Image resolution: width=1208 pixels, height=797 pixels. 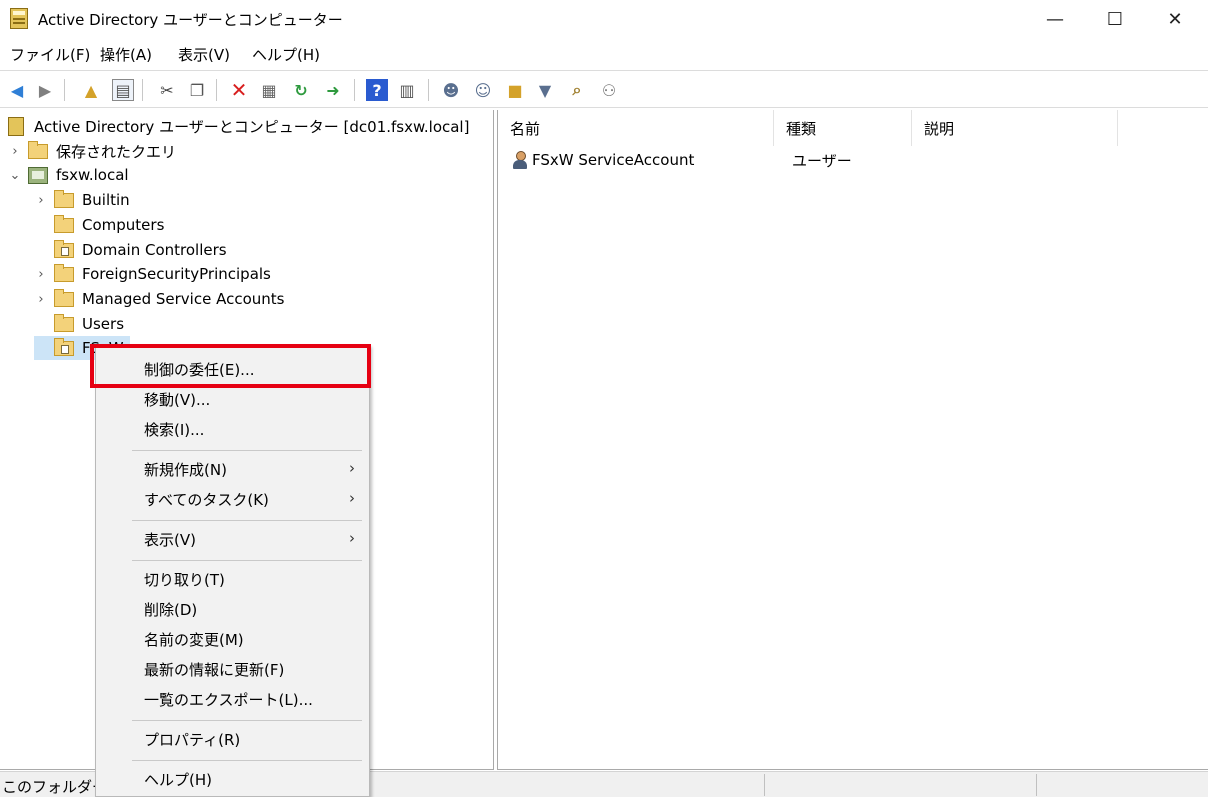 What do you see at coordinates (232, 609) in the screenshot?
I see `menu-item-delete: 削除(D)` at bounding box center [232, 609].